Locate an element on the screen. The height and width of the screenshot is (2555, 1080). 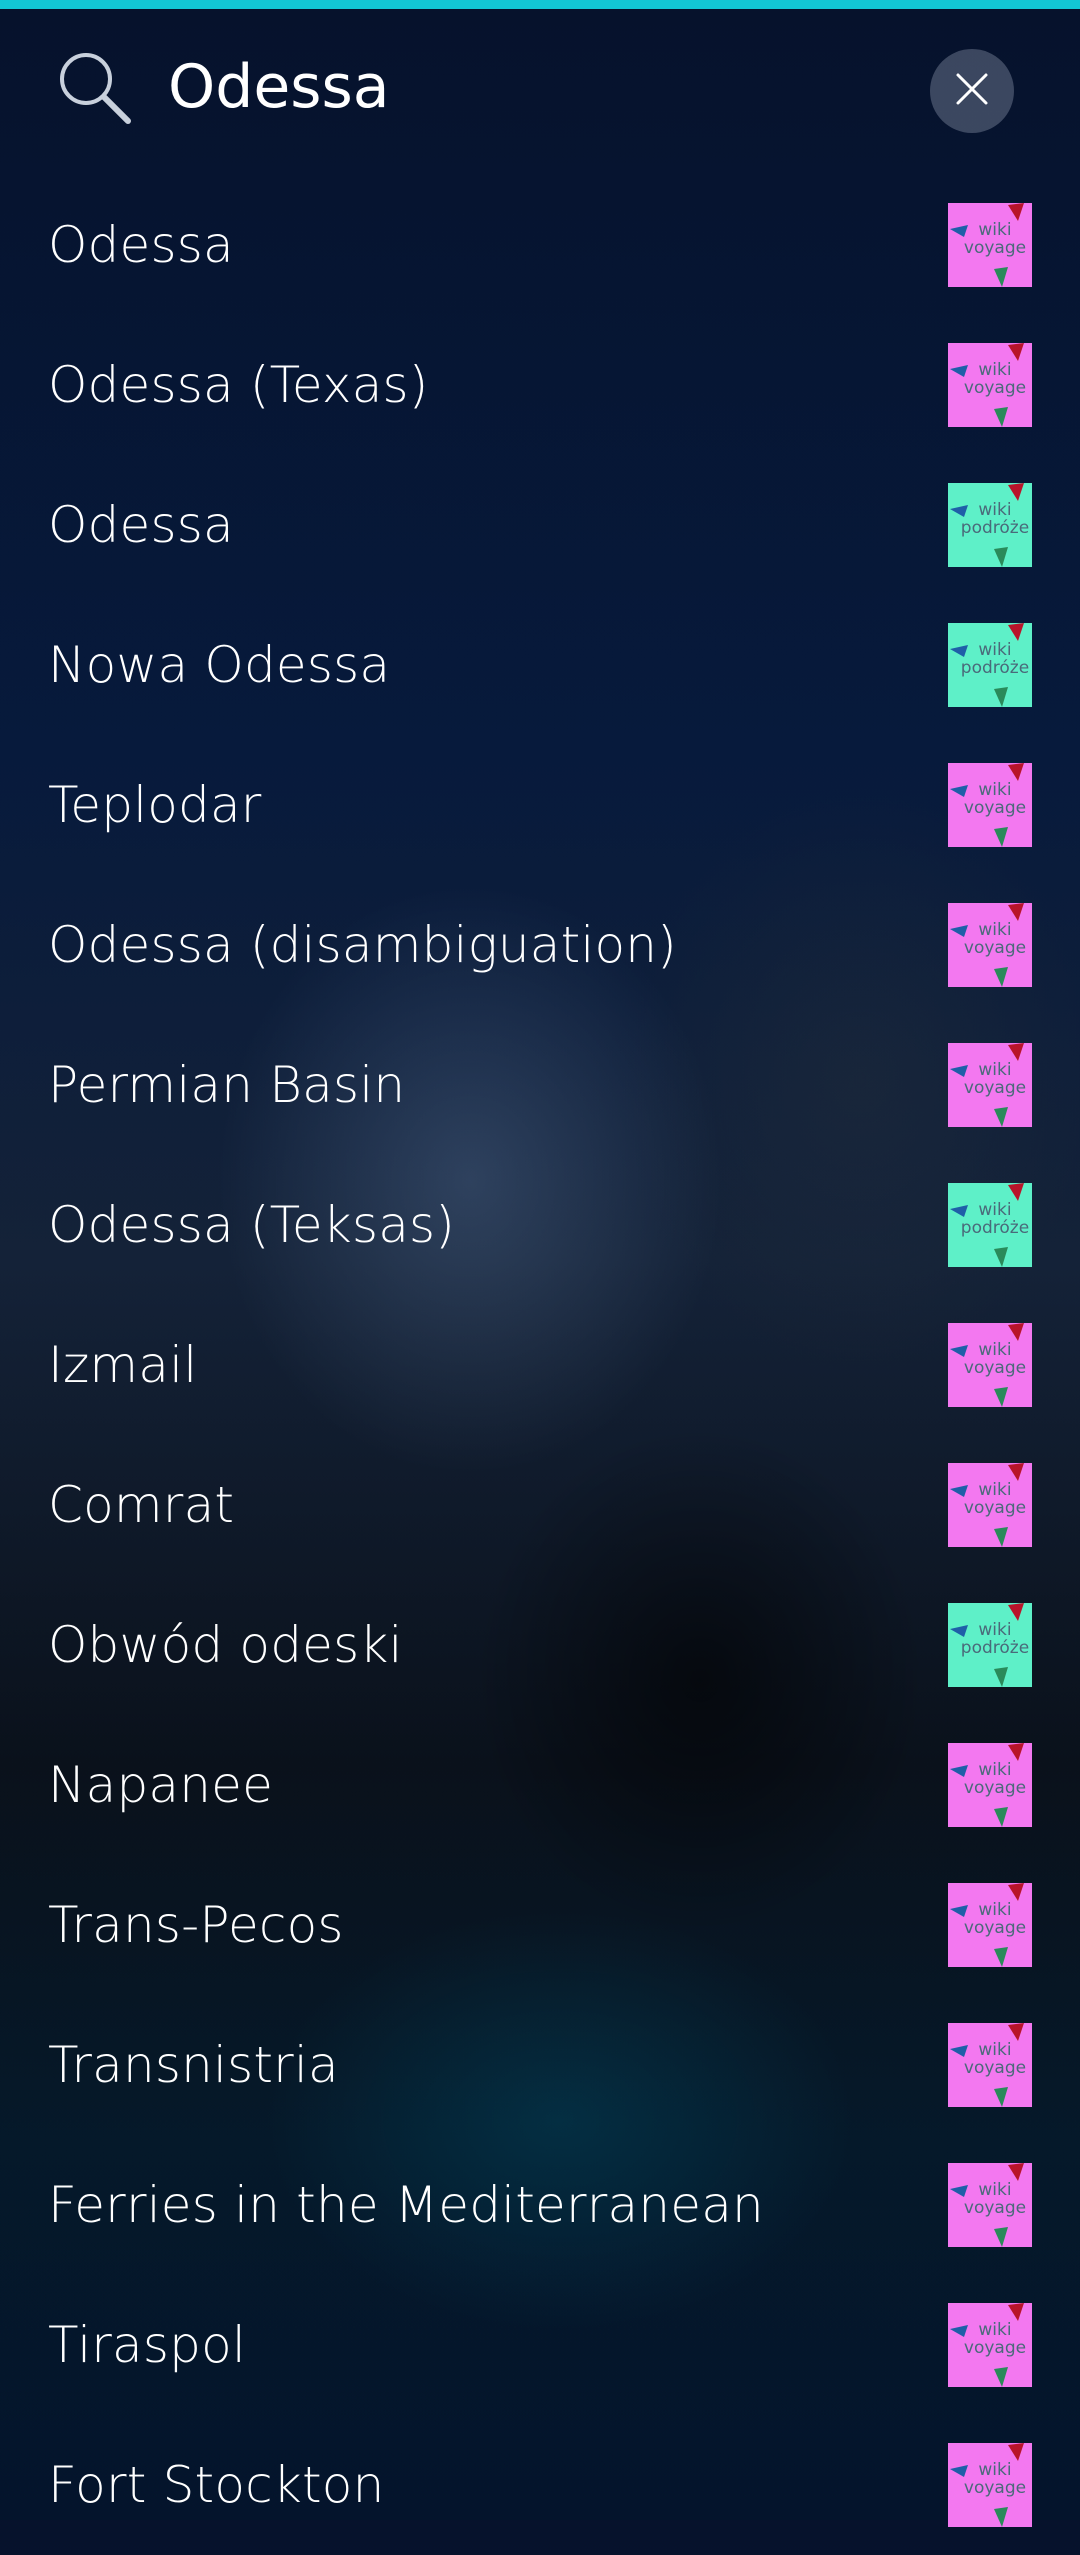
clear-search-button is located at coordinates (972, 91).